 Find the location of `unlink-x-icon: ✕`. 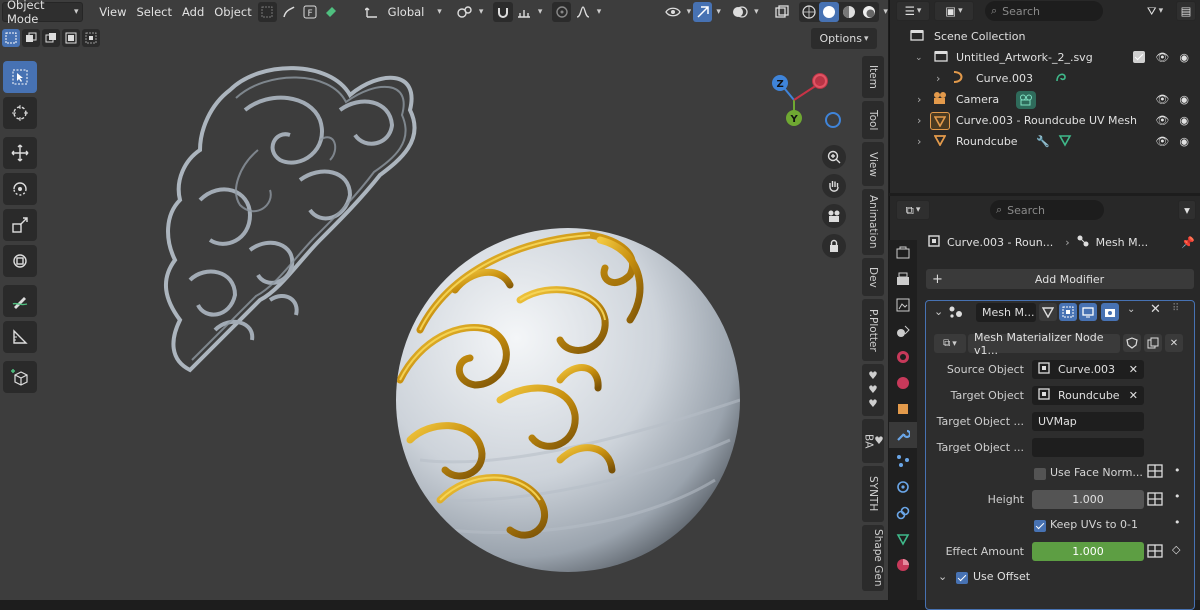

unlink-x-icon: ✕ is located at coordinates (1174, 343).